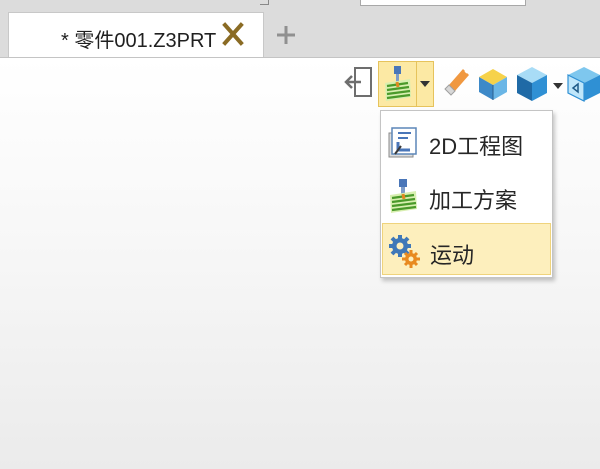 Image resolution: width=600 pixels, height=469 pixels. Describe the element at coordinates (359, 82) in the screenshot. I see `exit-icon` at that location.